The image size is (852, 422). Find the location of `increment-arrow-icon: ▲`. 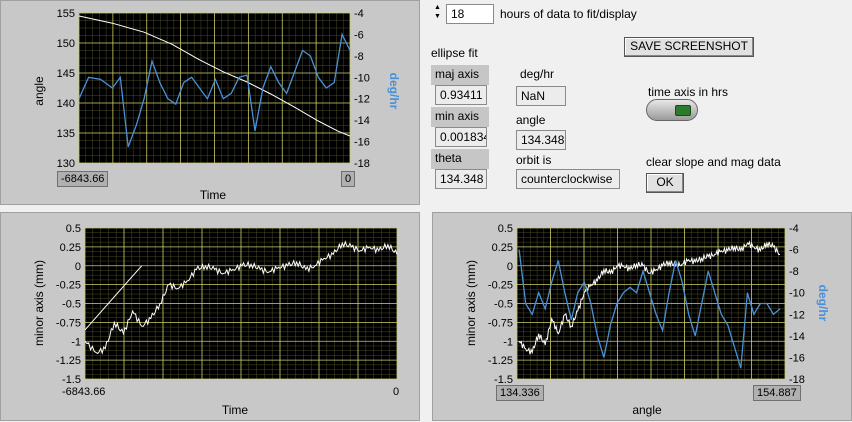

increment-arrow-icon: ▲ is located at coordinates (440, 7).